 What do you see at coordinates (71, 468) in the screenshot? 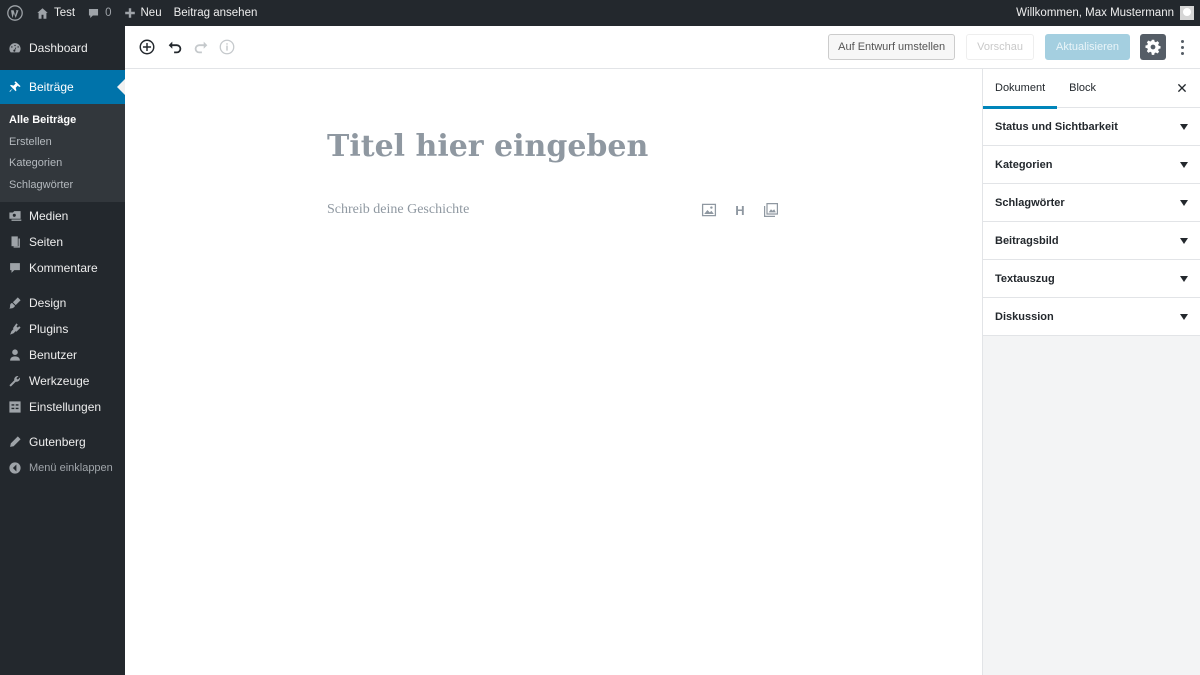
I see `menu-label-collapse: Menü einklappen` at bounding box center [71, 468].